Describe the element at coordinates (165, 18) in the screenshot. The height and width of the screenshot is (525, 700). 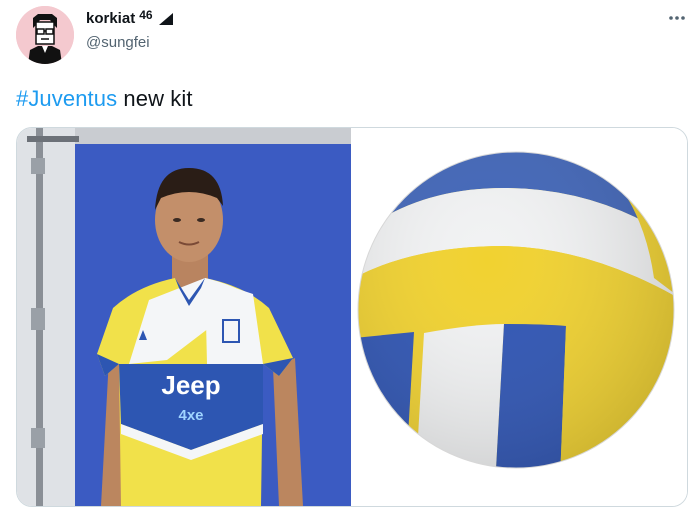
I see `signal-triangle-icon` at that location.